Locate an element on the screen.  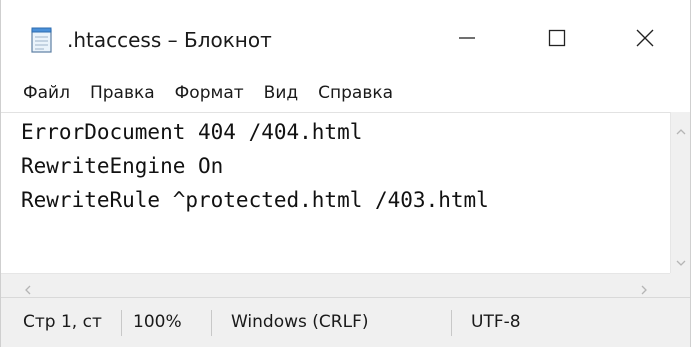
scroll-up-icon is located at coordinates (681, 128).